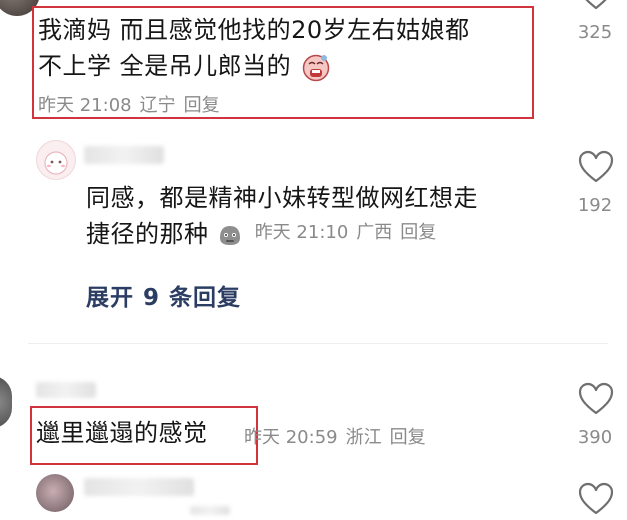 The image size is (627, 520). Describe the element at coordinates (350, 232) in the screenshot. I see `reply-meta: 昨天 21:10 广西 回复` at that location.